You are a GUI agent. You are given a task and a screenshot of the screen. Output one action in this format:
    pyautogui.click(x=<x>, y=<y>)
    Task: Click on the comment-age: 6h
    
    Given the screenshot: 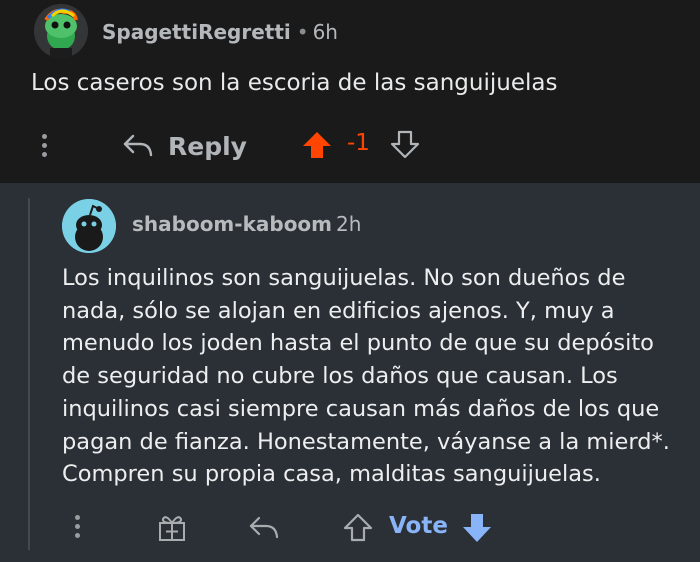 What is the action you would take?
    pyautogui.click(x=325, y=32)
    